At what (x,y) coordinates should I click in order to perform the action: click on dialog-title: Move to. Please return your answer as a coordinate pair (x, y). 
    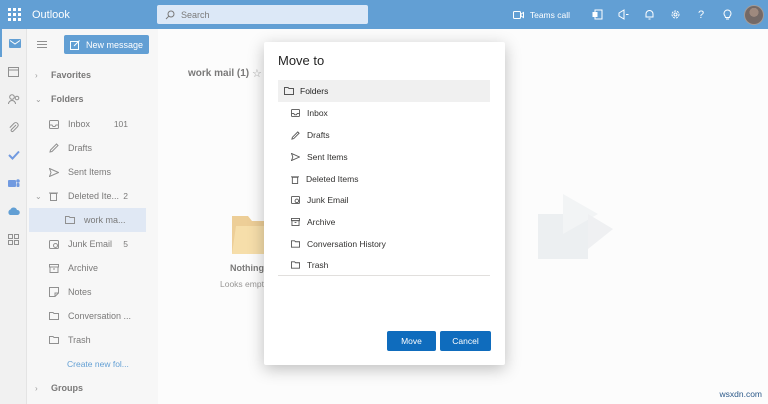
    Looking at the image, I should click on (301, 60).